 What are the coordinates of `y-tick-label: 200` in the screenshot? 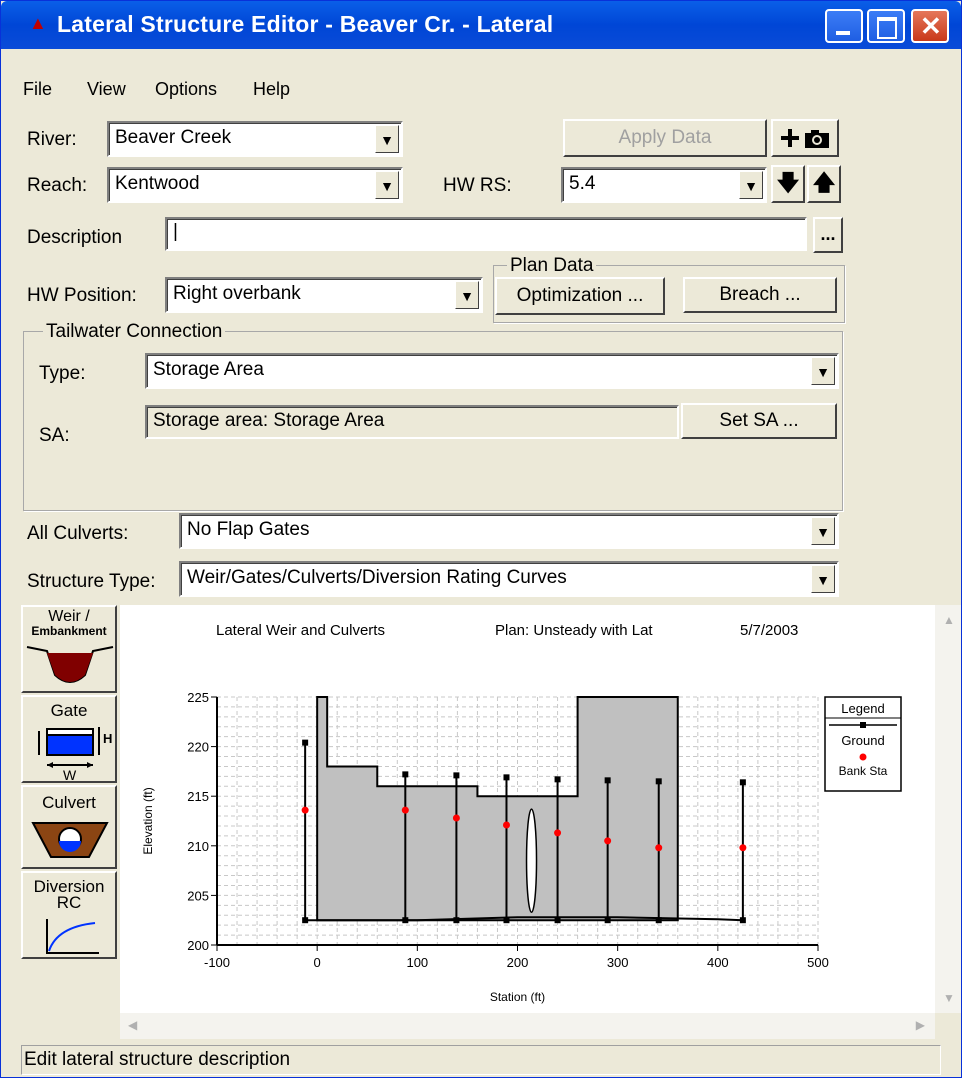 It's located at (198, 945).